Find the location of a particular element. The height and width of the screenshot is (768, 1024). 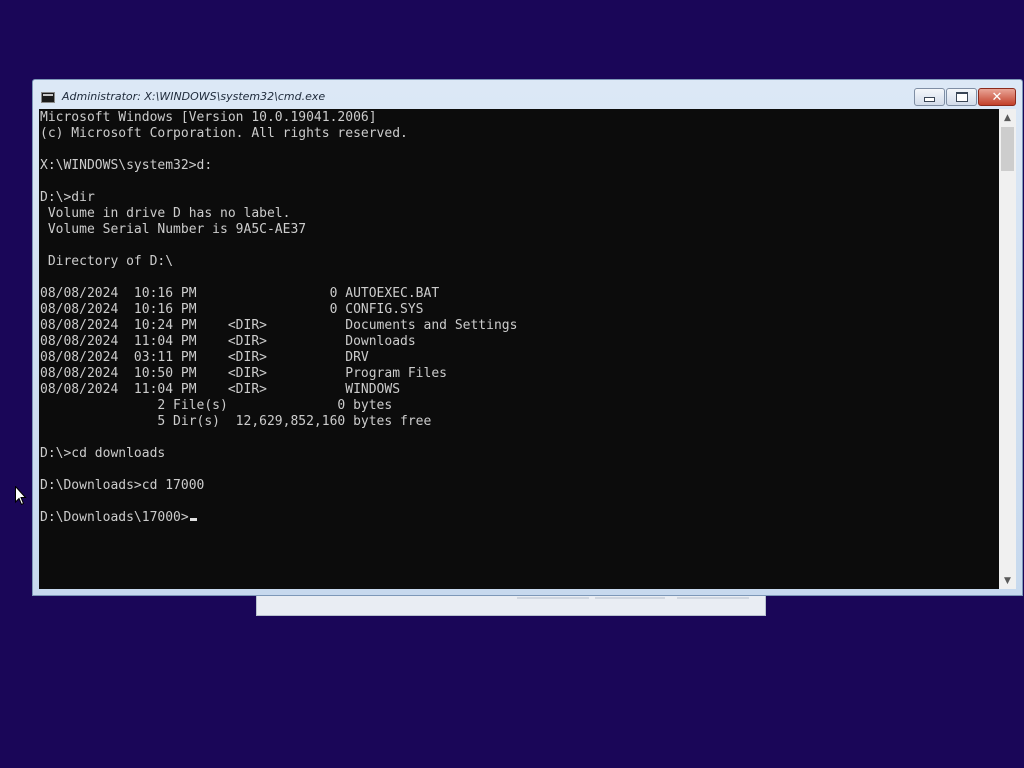

vertical-scrollbar: ▲ ▼ is located at coordinates (1007, 349).